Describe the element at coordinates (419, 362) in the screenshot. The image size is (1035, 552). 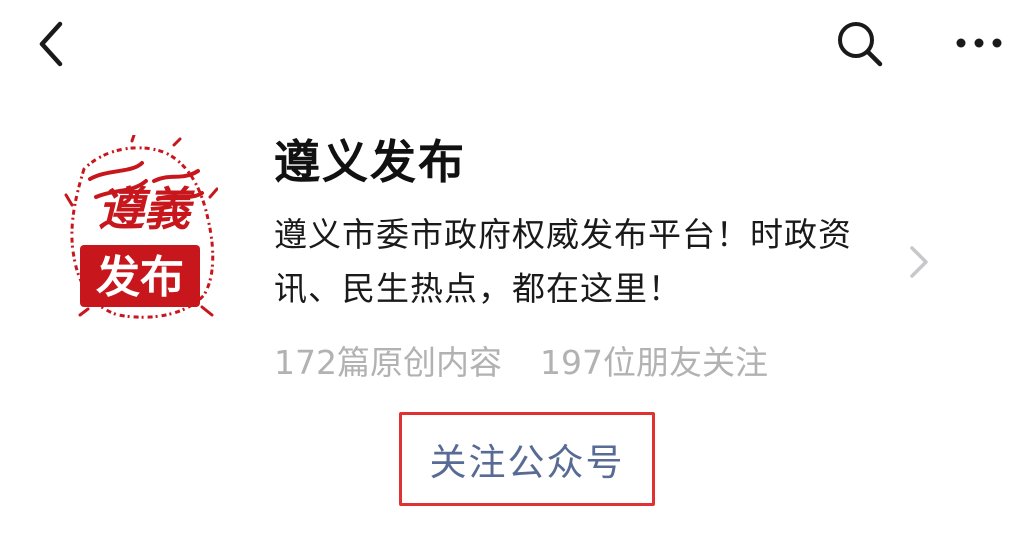
I see `original-label: 篇原创内容` at that location.